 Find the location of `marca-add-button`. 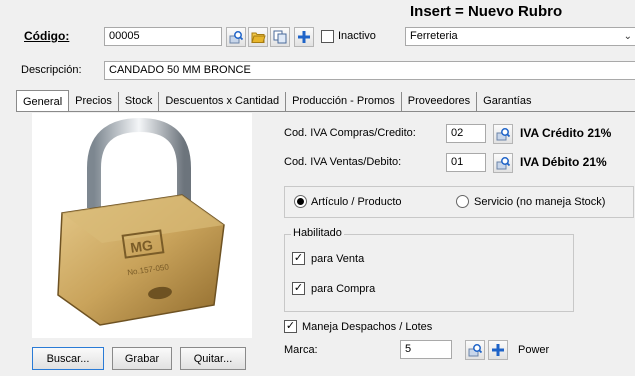

marca-add-button is located at coordinates (498, 350).